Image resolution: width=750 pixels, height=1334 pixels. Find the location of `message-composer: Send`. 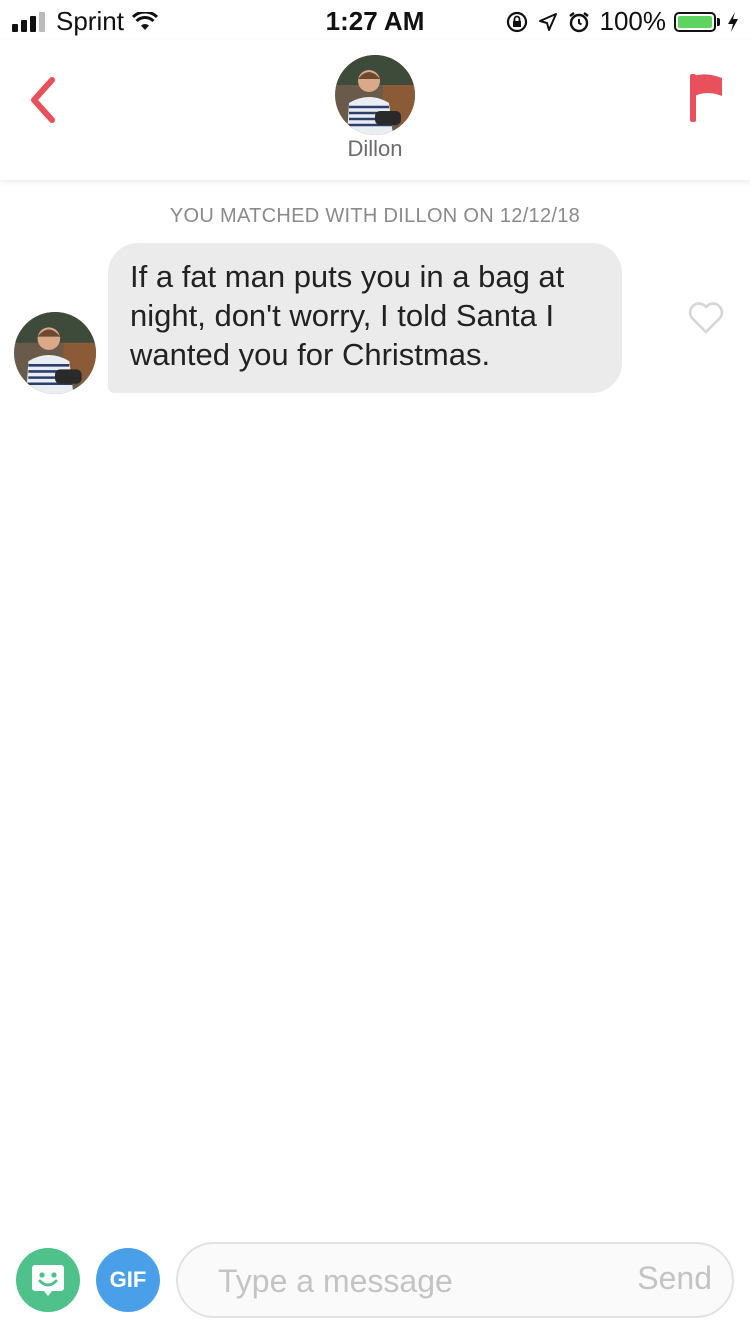

message-composer: Send is located at coordinates (455, 1280).